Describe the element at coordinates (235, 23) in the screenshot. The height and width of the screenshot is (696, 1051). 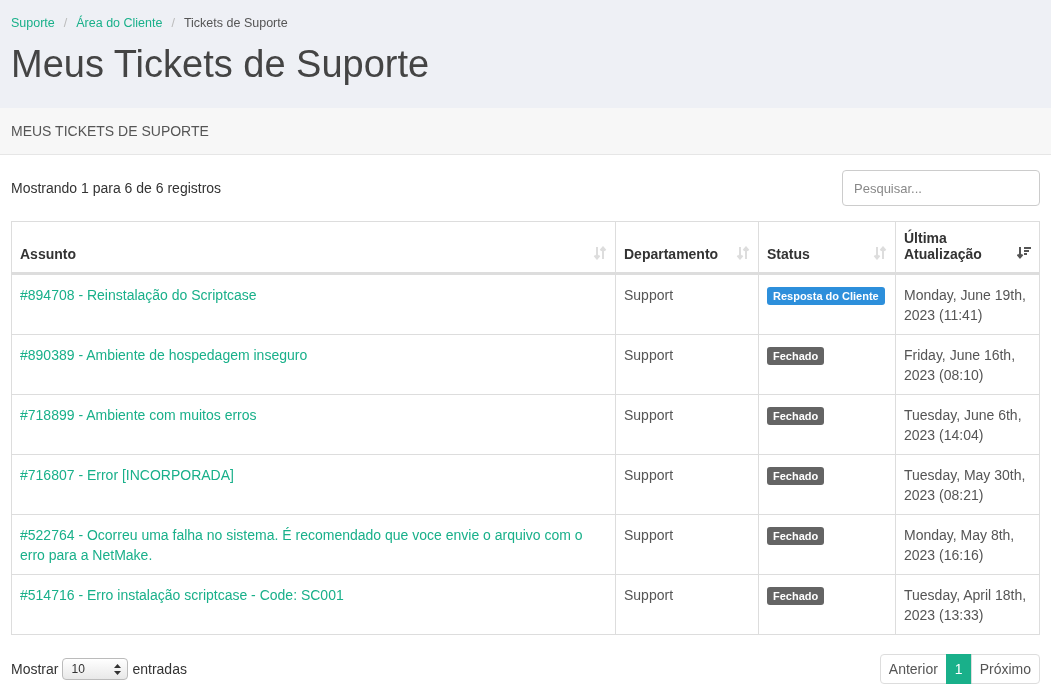
I see `breadcrumb-current: Tickets de Suporte` at that location.